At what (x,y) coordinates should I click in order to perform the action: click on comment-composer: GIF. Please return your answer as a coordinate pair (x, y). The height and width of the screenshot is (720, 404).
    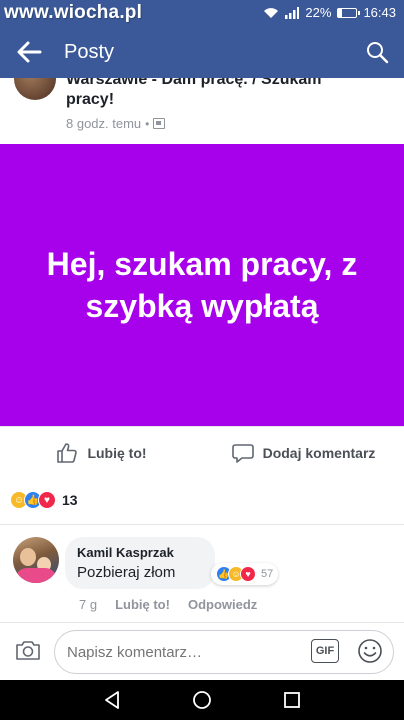
    Looking at the image, I should click on (202, 651).